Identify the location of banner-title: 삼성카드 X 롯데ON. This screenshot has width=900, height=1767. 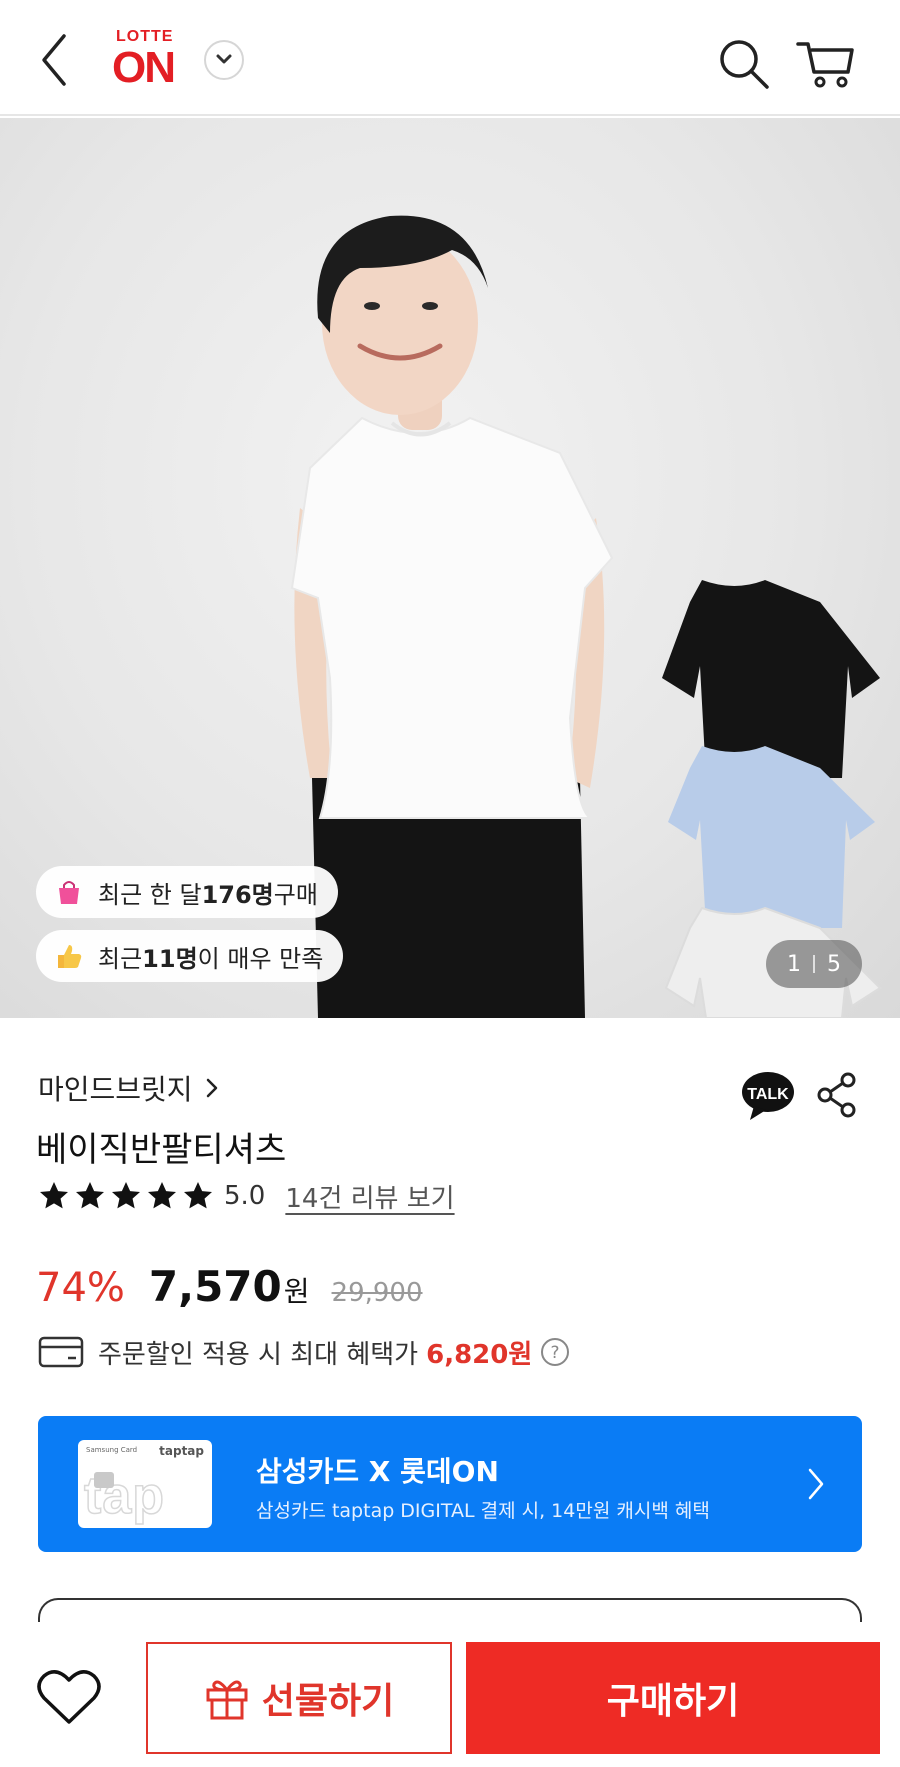
(377, 1471).